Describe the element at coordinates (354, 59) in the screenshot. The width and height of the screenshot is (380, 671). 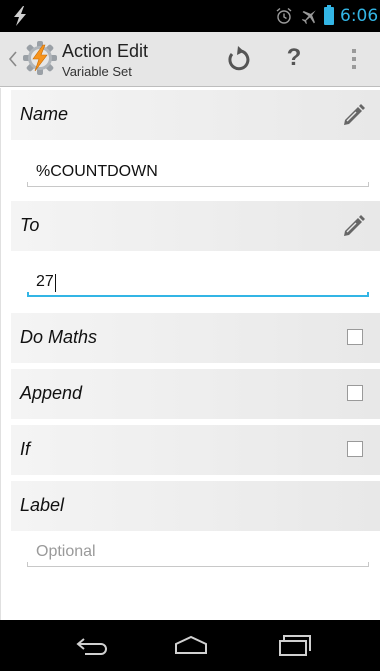
I see `overflow-menu-icon` at that location.